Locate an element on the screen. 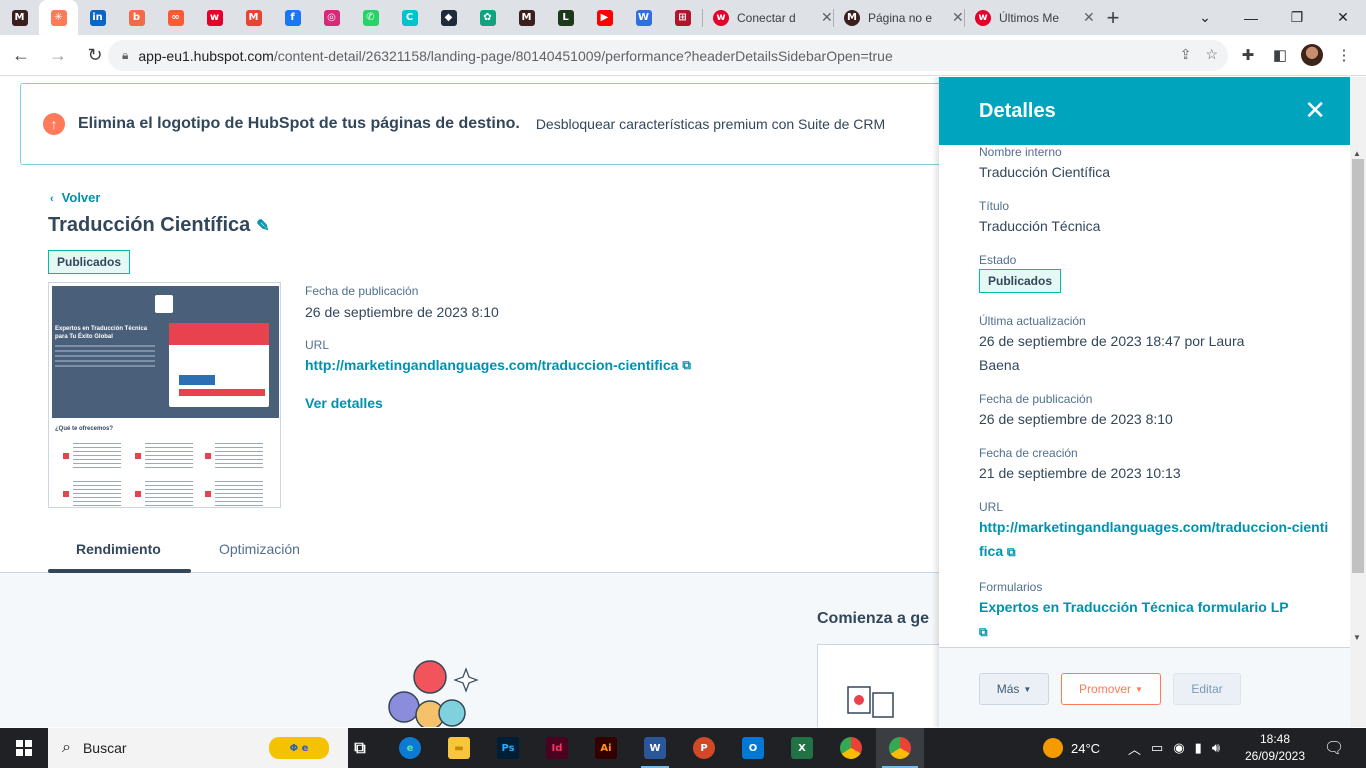 The width and height of the screenshot is (1366, 768). pinned-tab: C is located at coordinates (409, 17).